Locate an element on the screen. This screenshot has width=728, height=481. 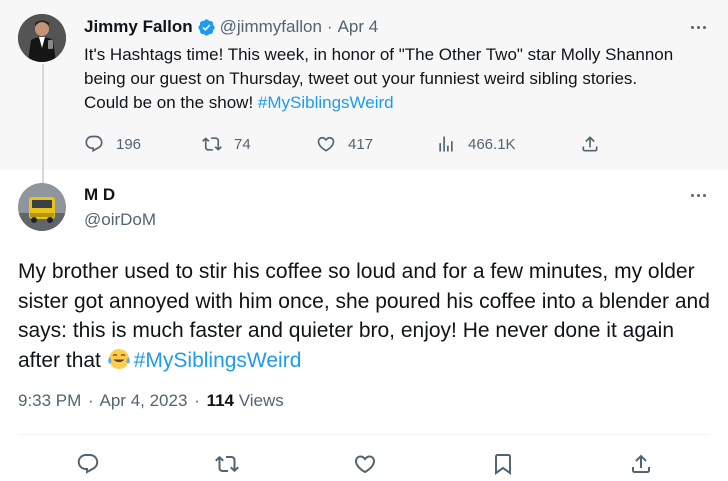
parent-handle: @jimmyfallon is located at coordinates (271, 27).